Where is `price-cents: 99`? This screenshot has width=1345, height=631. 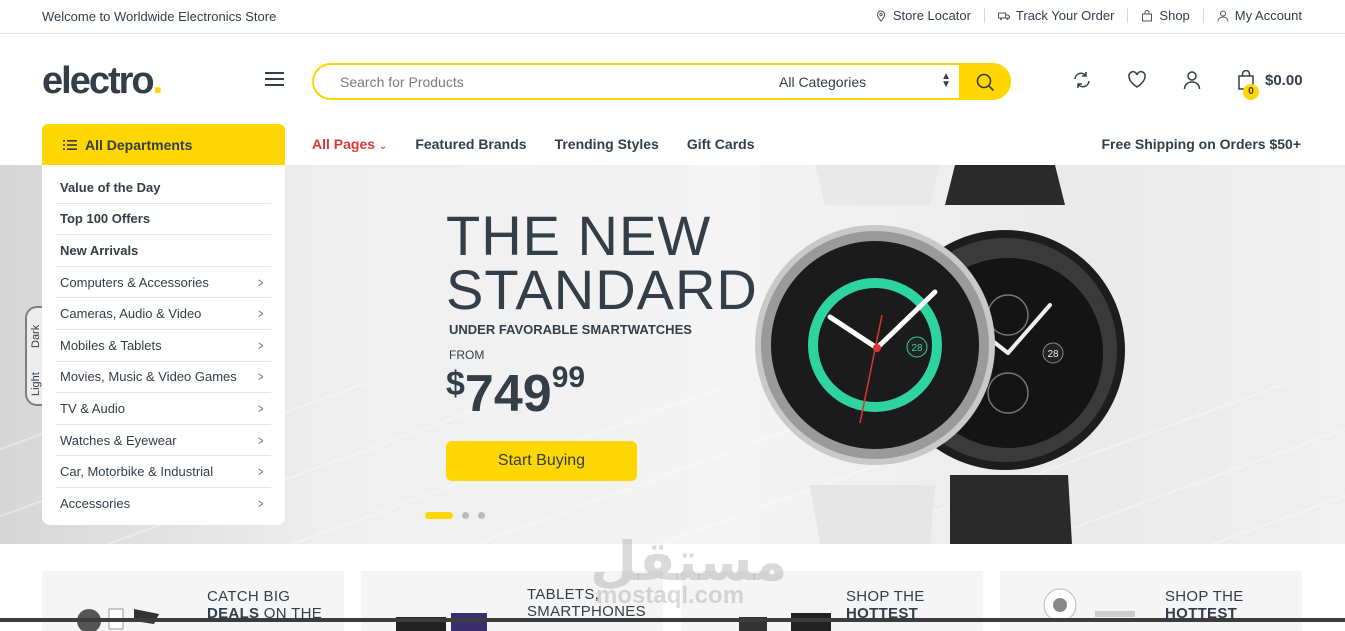
price-cents: 99 is located at coordinates (568, 377).